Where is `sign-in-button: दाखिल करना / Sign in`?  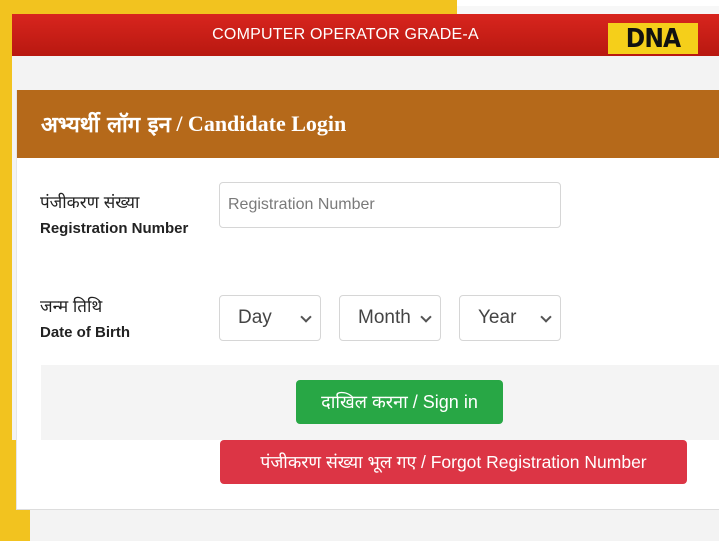 sign-in-button: दाखिल करना / Sign in is located at coordinates (399, 402).